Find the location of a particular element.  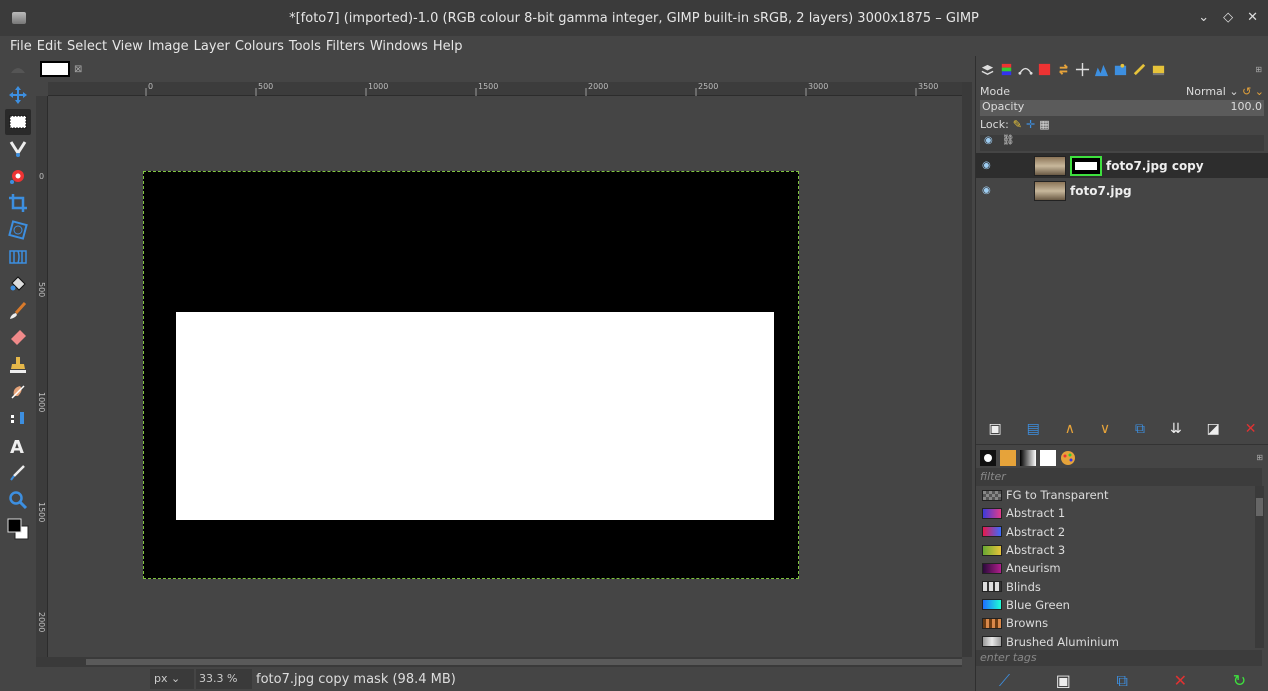

image-tab-thumbnail is located at coordinates (55, 69).